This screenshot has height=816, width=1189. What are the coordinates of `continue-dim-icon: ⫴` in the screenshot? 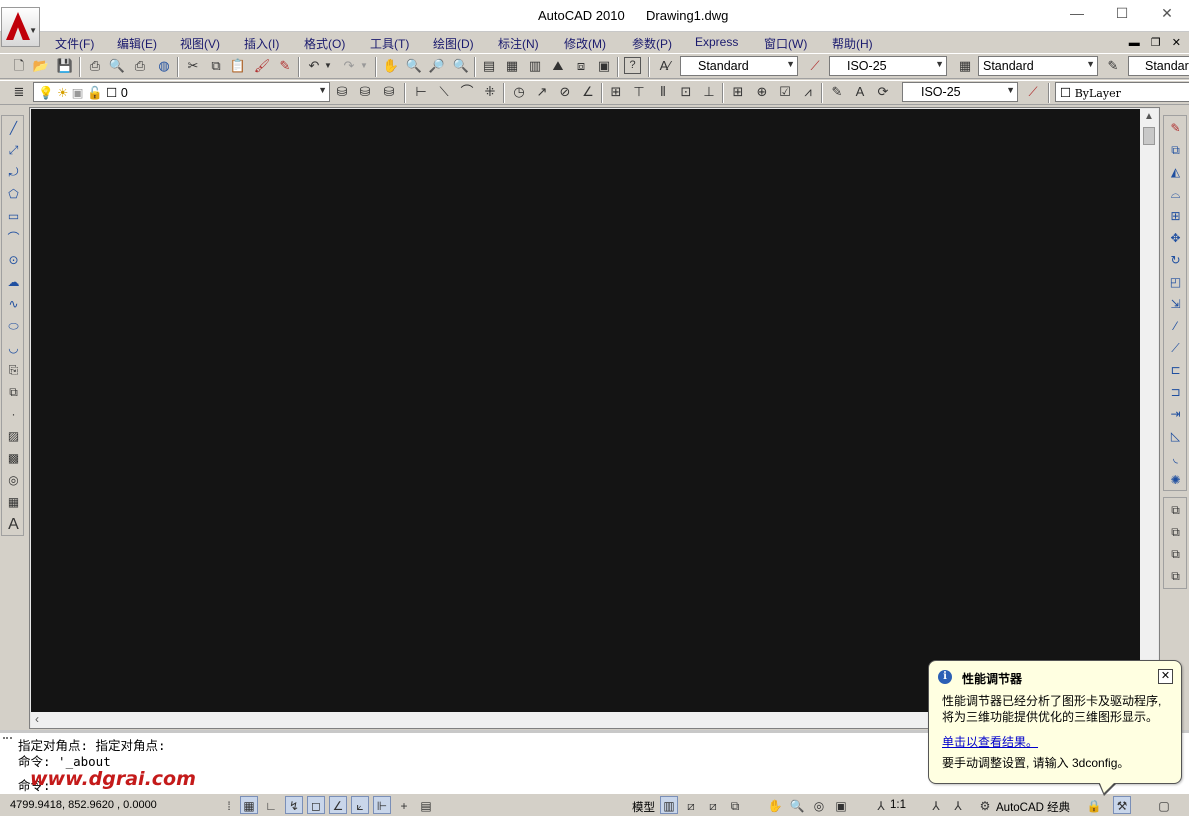 It's located at (663, 92).